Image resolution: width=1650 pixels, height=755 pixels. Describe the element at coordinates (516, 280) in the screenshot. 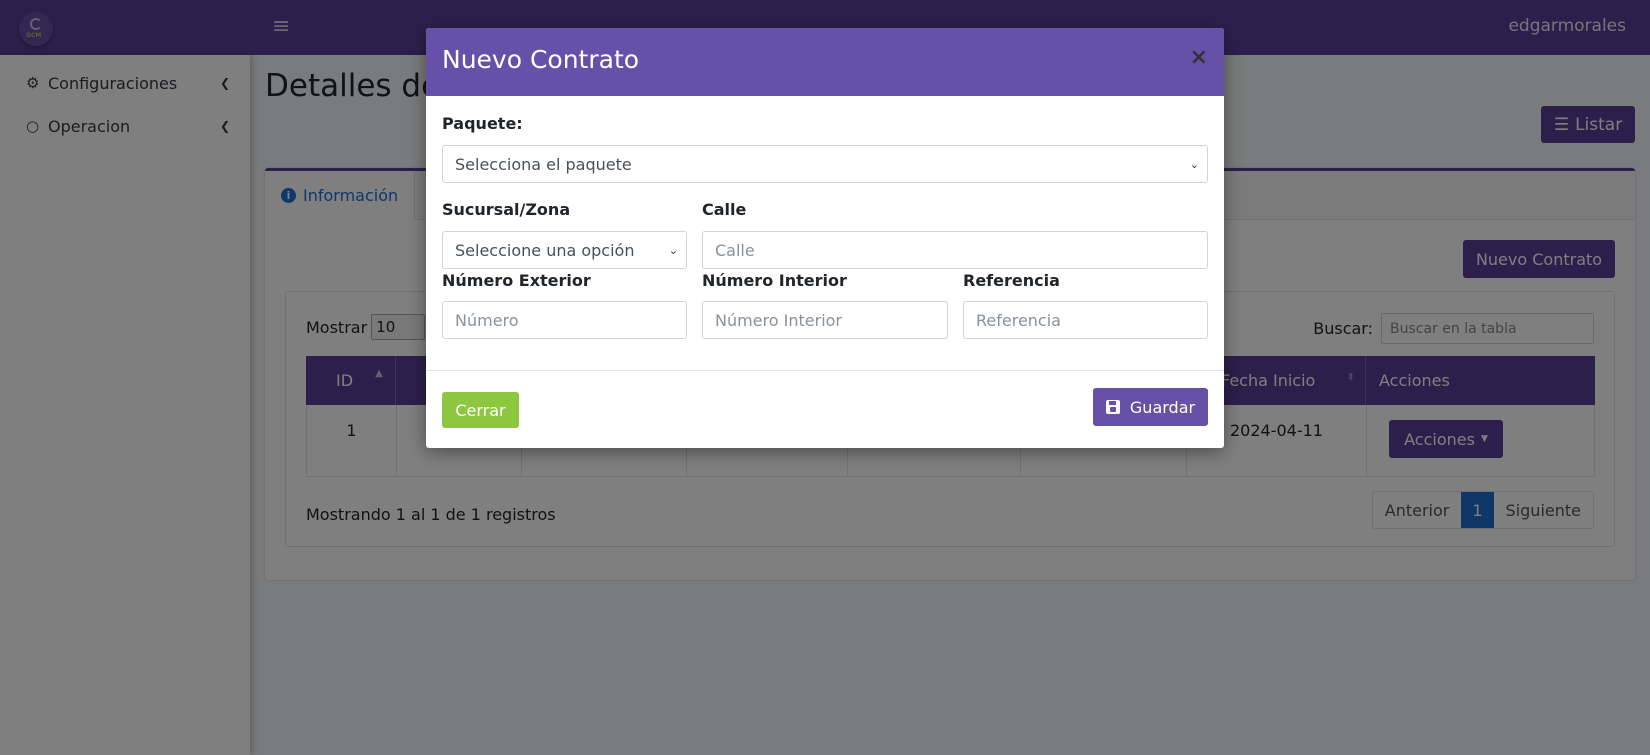

I see `numero-exterior-label: Número Exterior` at that location.